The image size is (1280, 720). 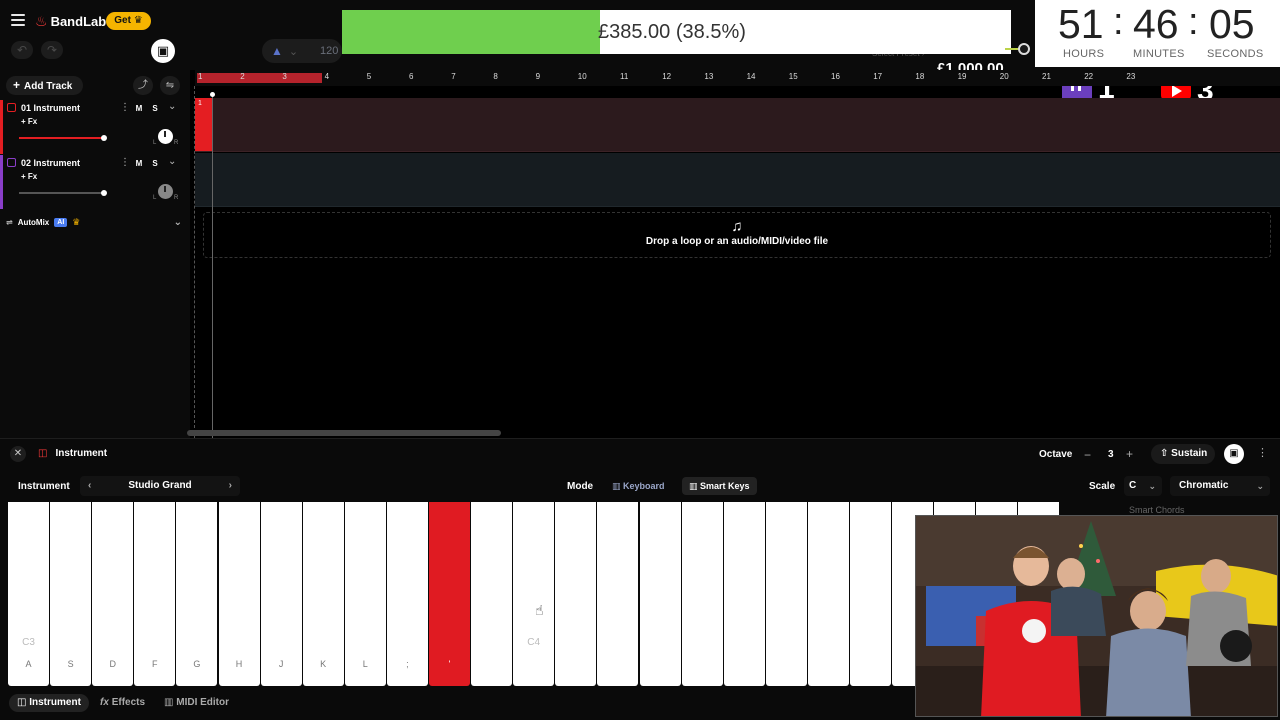 I want to click on piano-key: J, so click(x=281, y=594).